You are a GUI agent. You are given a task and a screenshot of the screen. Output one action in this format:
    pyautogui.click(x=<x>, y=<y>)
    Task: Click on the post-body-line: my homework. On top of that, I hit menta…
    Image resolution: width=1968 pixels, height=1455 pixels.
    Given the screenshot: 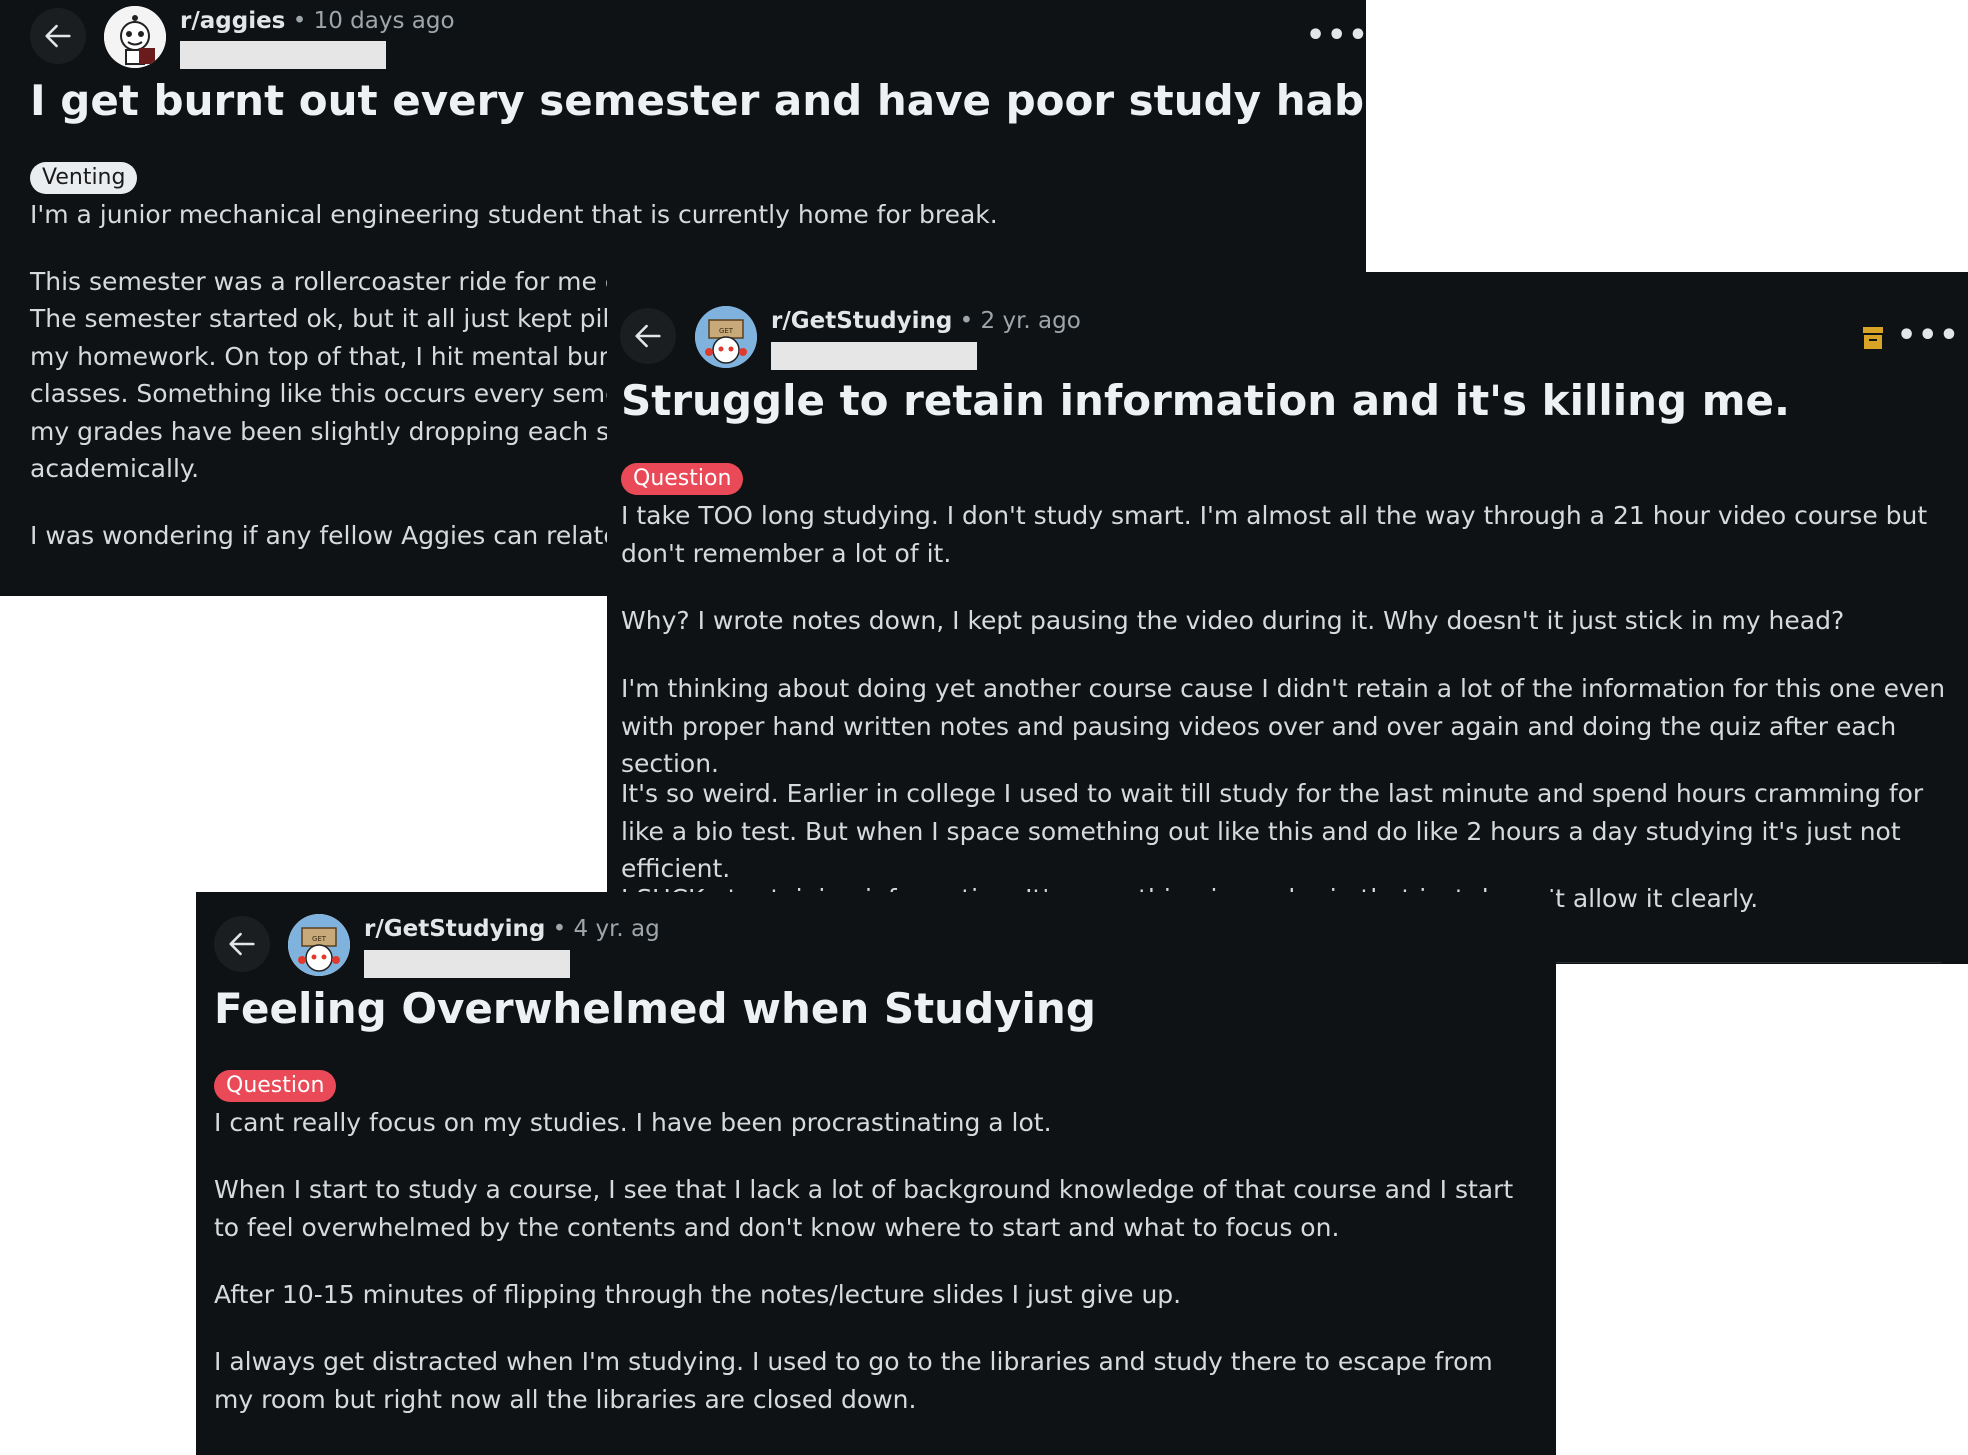 What is the action you would take?
    pyautogui.click(x=343, y=356)
    